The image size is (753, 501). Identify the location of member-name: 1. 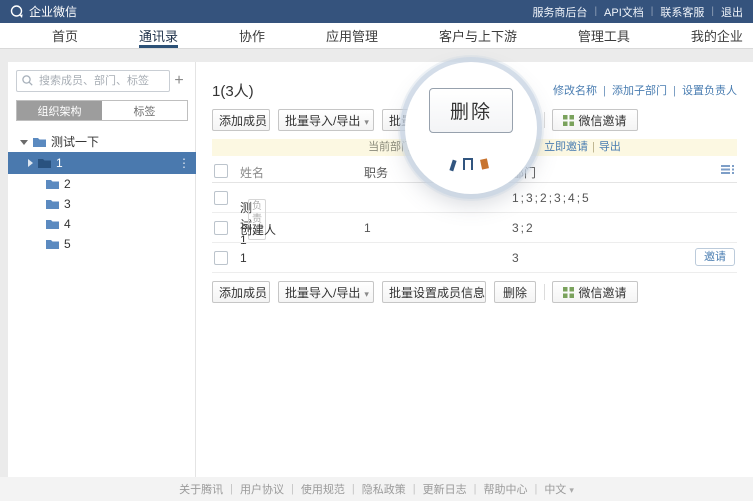
(243, 258).